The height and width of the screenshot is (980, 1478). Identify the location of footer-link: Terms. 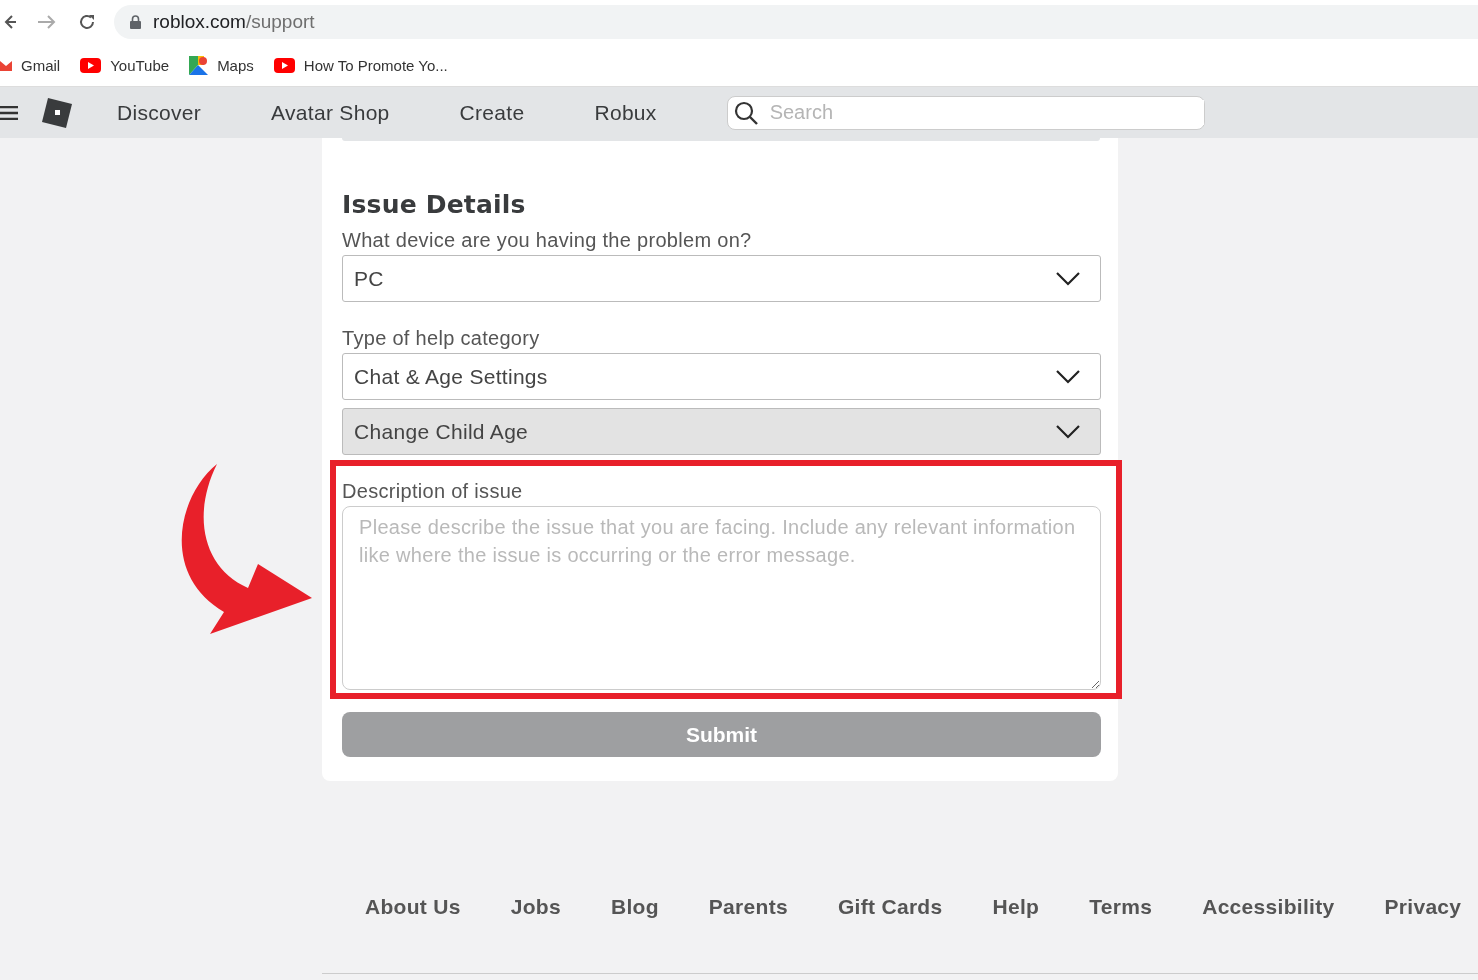
(1121, 907).